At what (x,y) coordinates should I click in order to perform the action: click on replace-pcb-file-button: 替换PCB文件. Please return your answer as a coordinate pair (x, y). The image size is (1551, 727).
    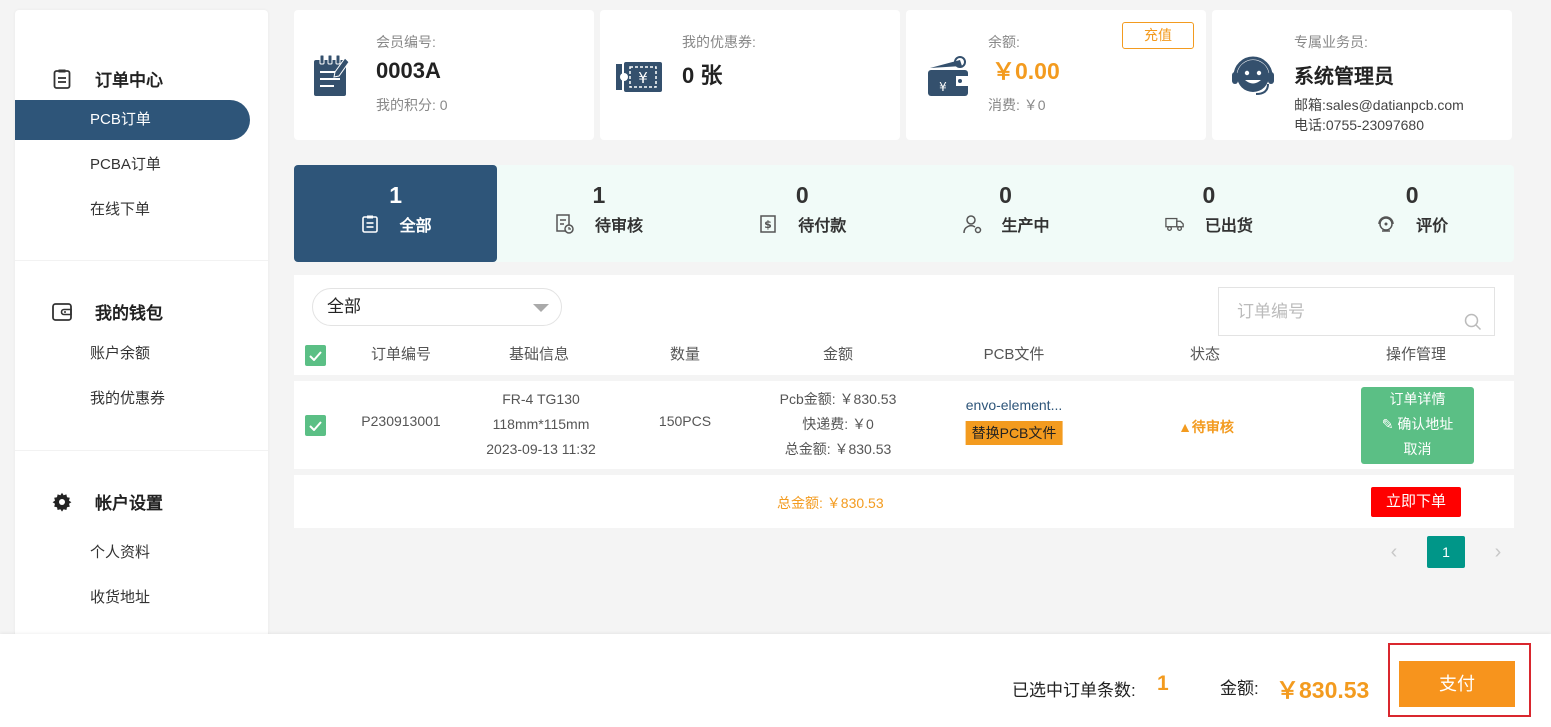
    Looking at the image, I should click on (1014, 433).